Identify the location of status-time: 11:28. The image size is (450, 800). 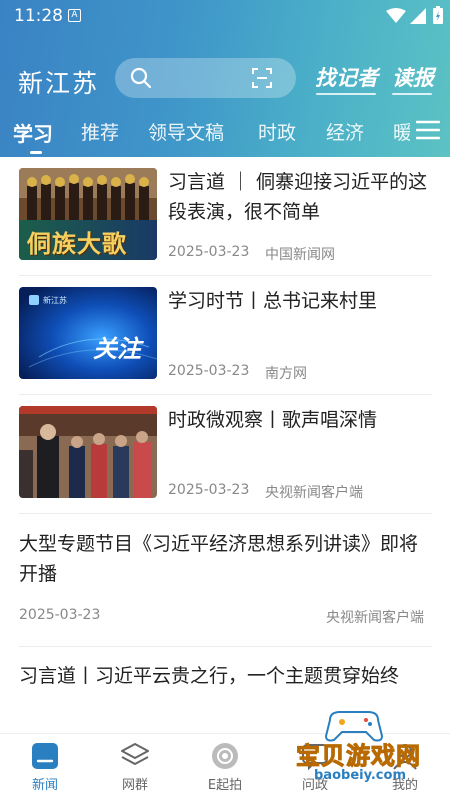
(38, 16).